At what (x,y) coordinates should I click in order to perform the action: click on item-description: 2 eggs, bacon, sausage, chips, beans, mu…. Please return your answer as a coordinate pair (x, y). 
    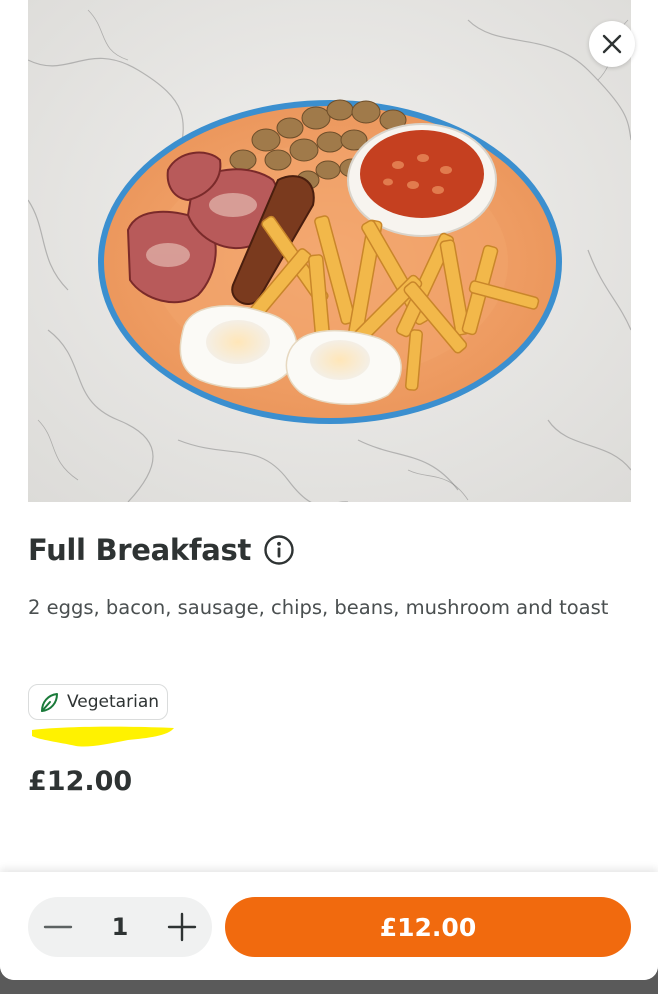
    Looking at the image, I should click on (318, 607).